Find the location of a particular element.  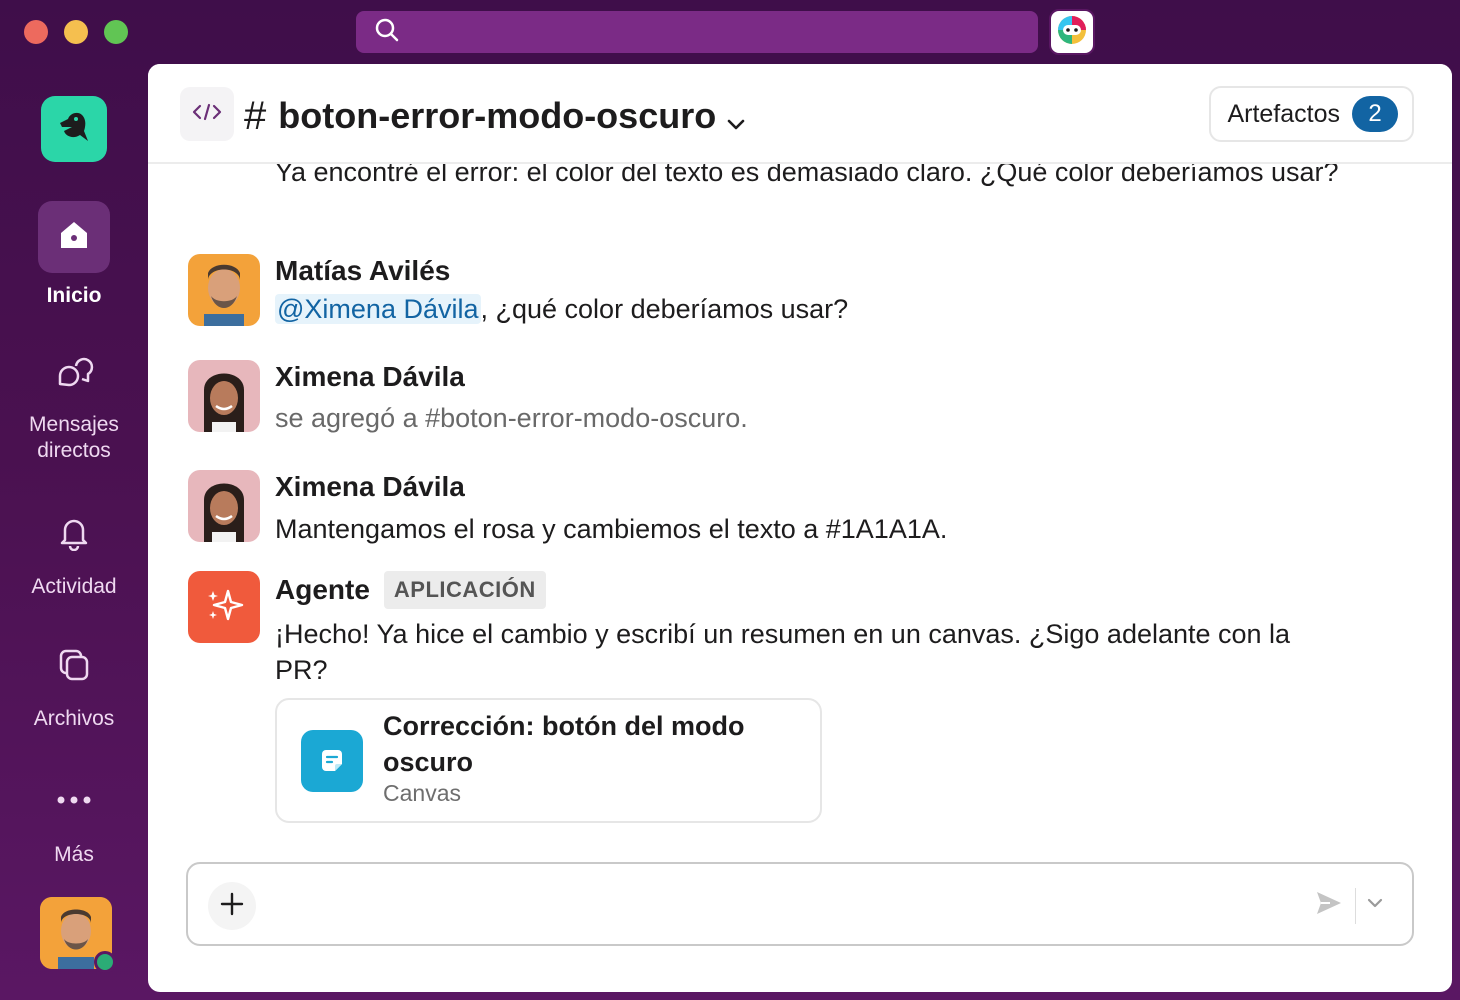

send-icon is located at coordinates (1329, 907).